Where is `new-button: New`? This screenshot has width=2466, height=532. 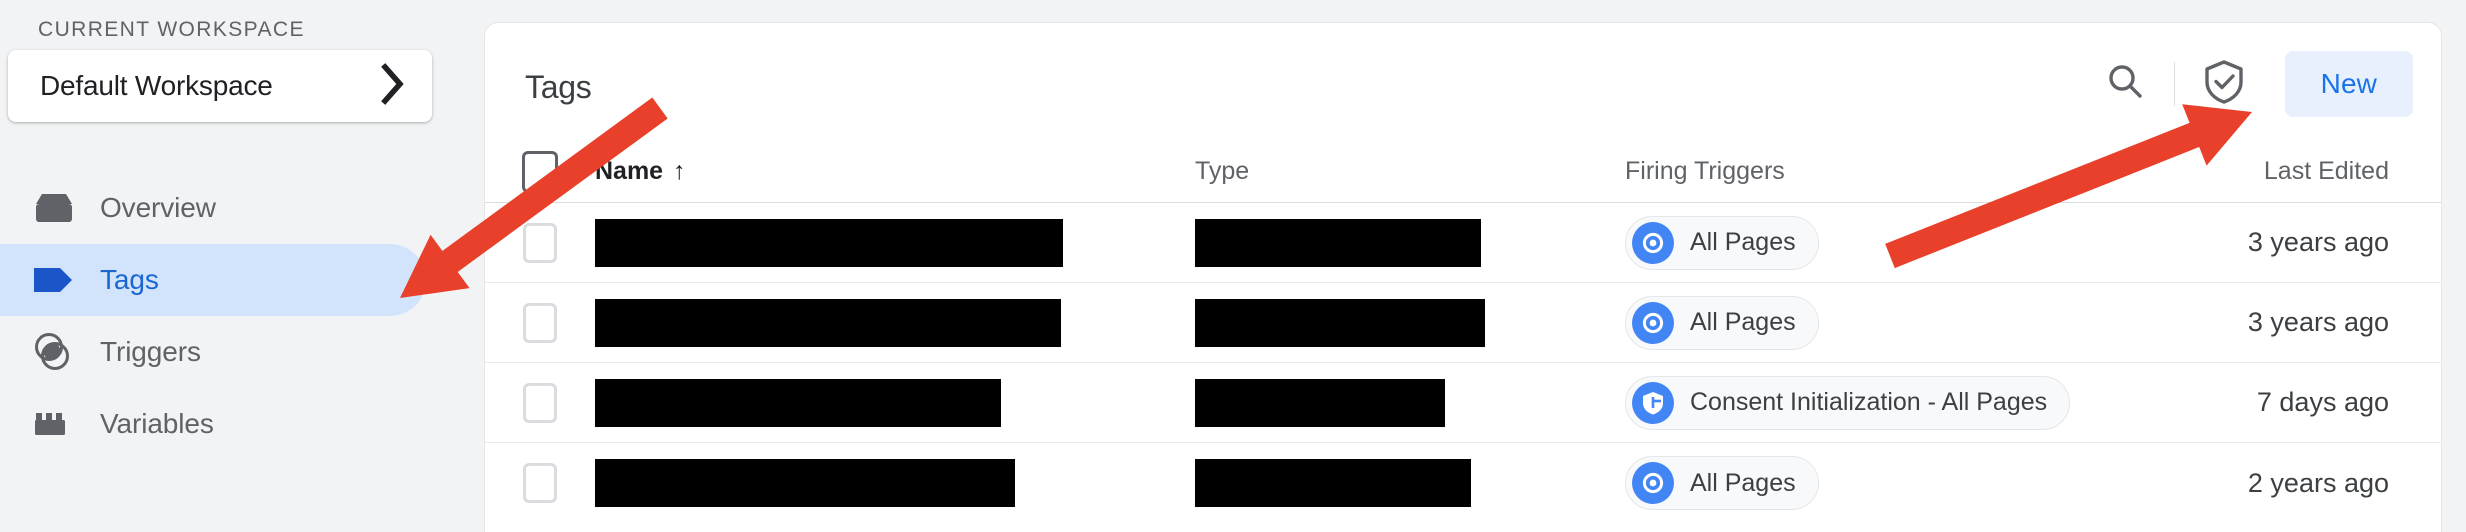
new-button: New is located at coordinates (2348, 84).